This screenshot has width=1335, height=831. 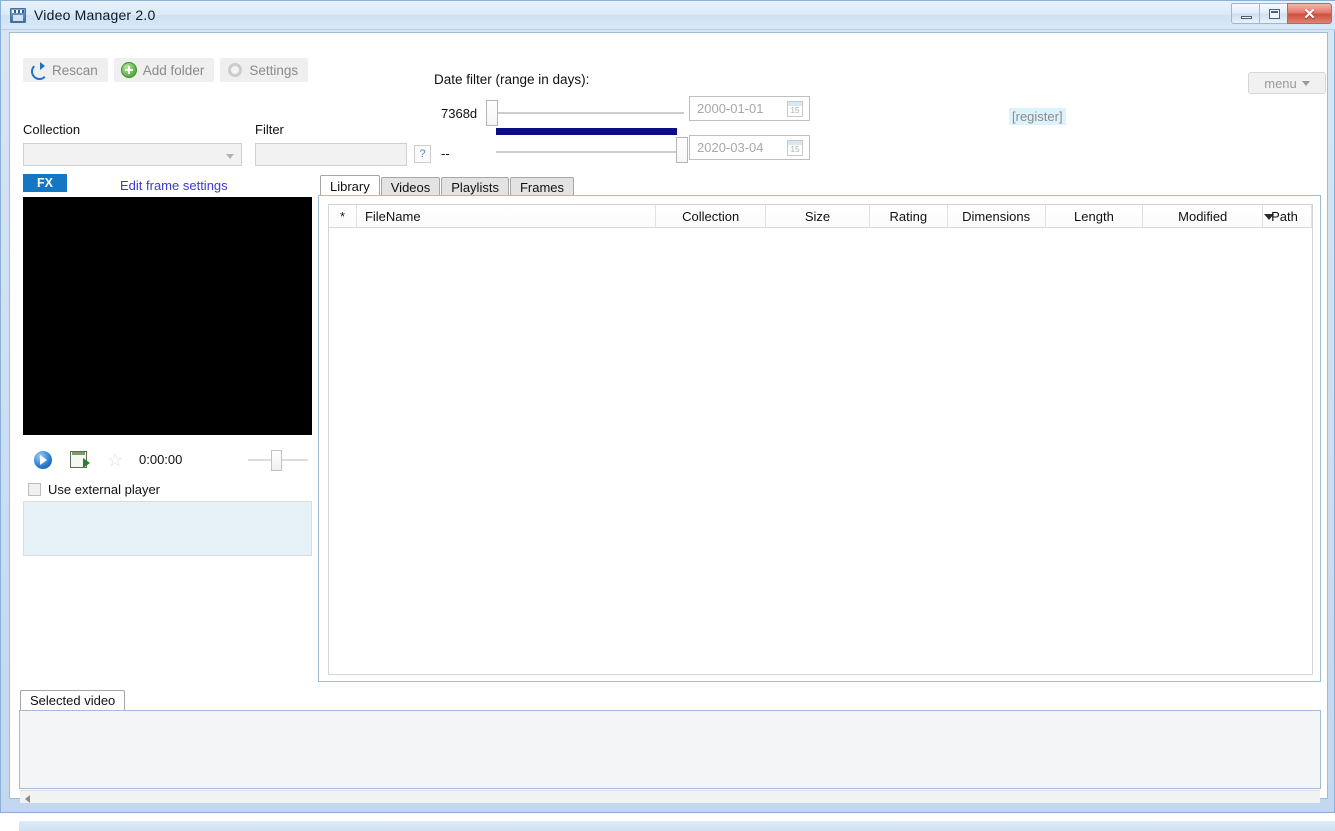 What do you see at coordinates (677, 826) in the screenshot?
I see `status-strip` at bounding box center [677, 826].